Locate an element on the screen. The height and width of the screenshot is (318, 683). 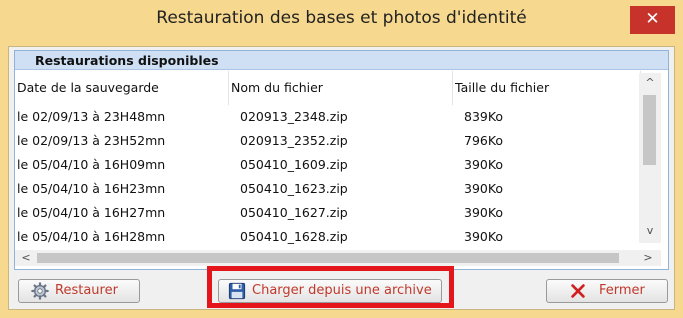
cell-size: 796Ko is located at coordinates (484, 140).